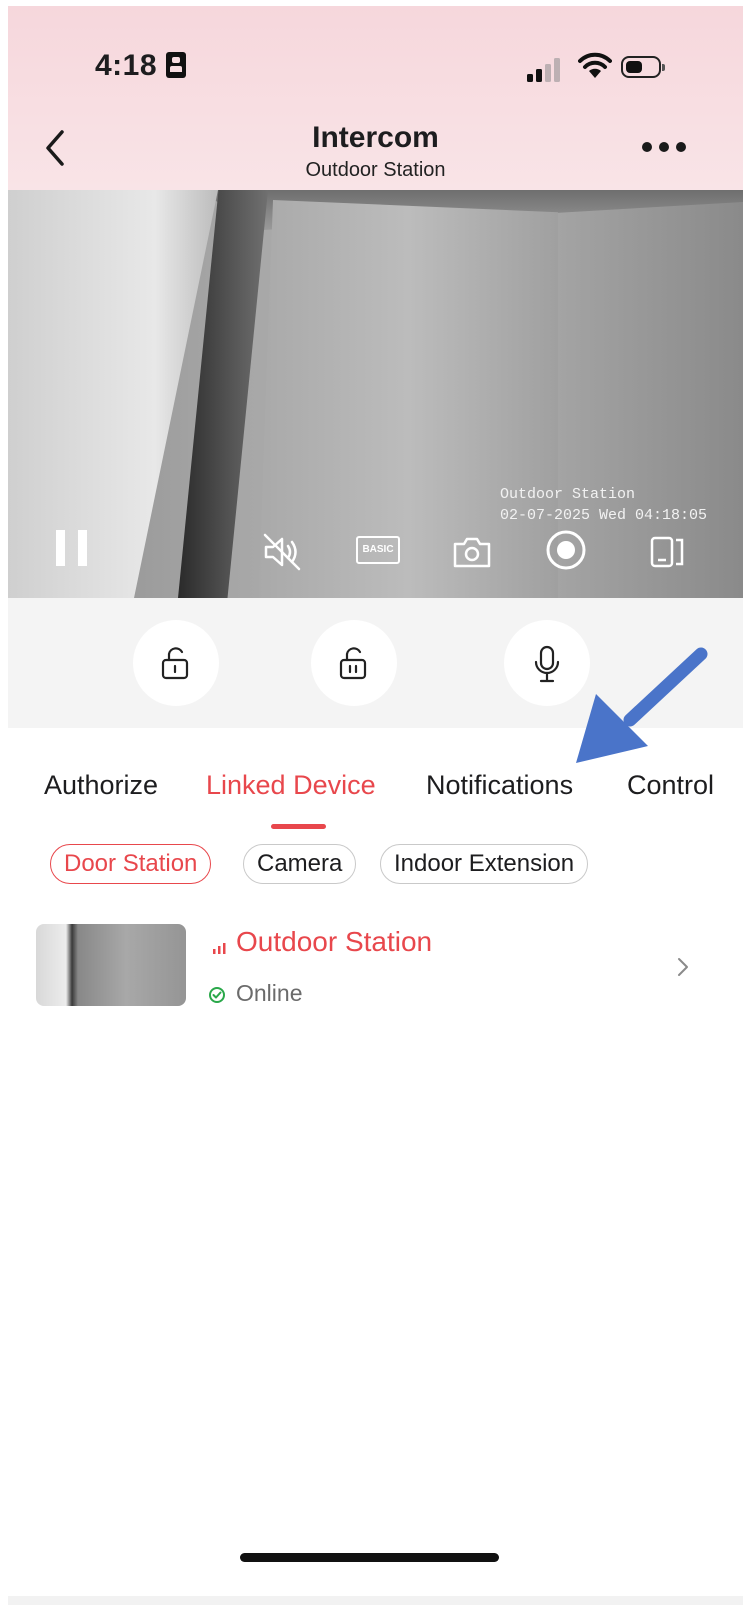 The image size is (743, 1605). Describe the element at coordinates (484, 864) in the screenshot. I see `filter-indoor-extension: Indoor Extension` at that location.